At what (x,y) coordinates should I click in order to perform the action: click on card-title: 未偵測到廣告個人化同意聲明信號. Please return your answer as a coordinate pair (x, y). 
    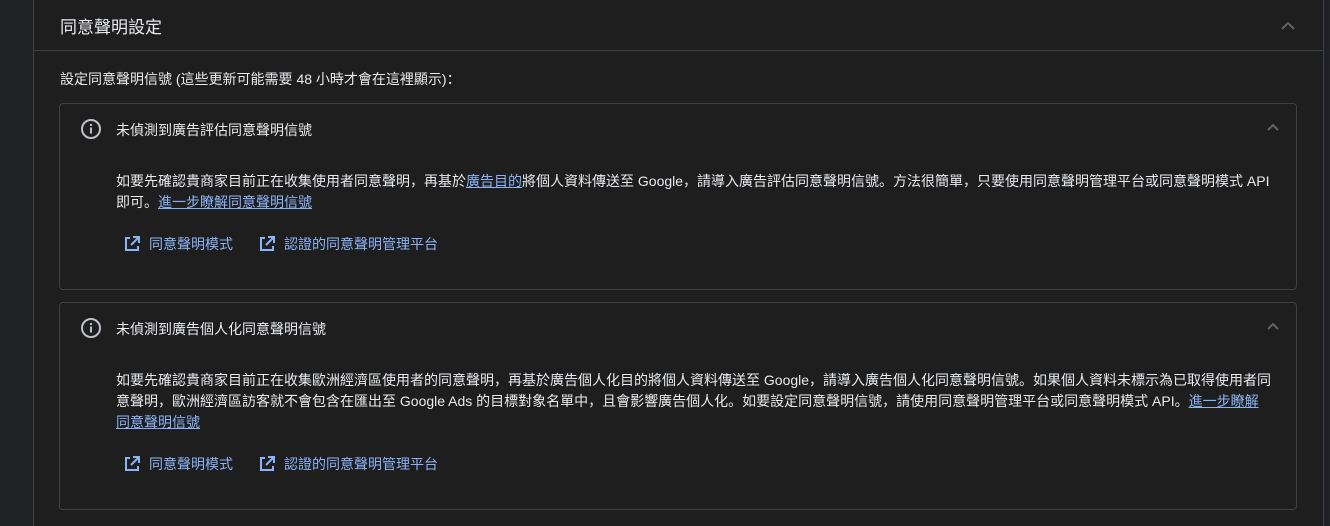
    Looking at the image, I should click on (221, 329).